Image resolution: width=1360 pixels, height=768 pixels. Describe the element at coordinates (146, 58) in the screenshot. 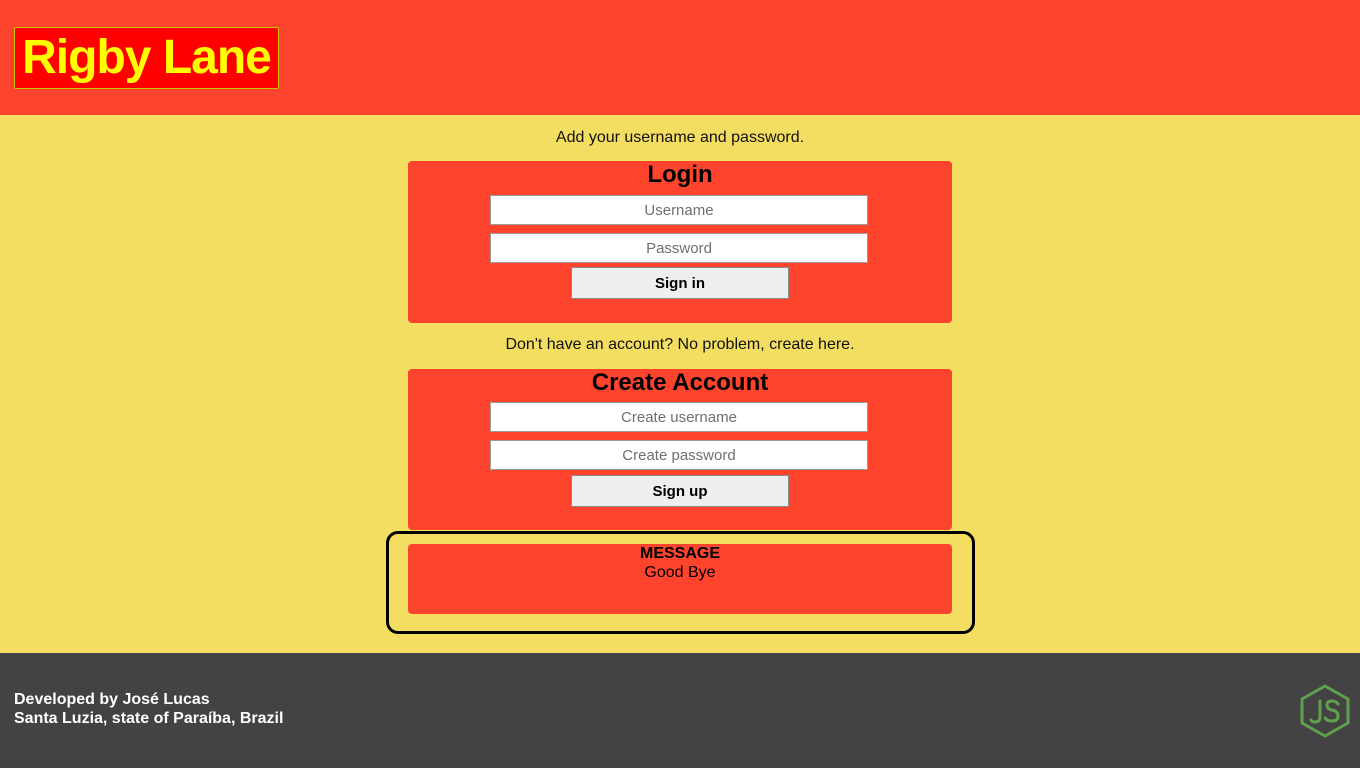

I see `site-logo: Rigby Lane` at that location.